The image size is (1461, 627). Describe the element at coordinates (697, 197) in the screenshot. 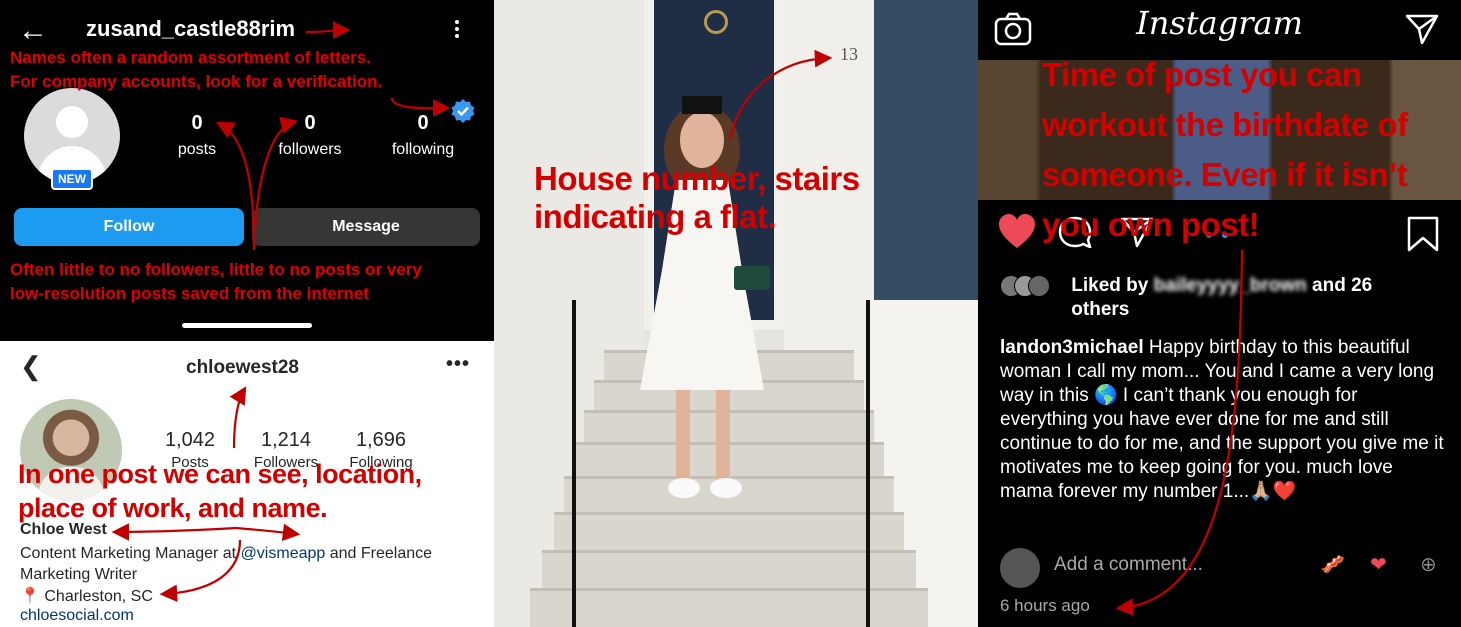

I see `annotation-house-tip: House number, stairs indicating a flat.` at that location.